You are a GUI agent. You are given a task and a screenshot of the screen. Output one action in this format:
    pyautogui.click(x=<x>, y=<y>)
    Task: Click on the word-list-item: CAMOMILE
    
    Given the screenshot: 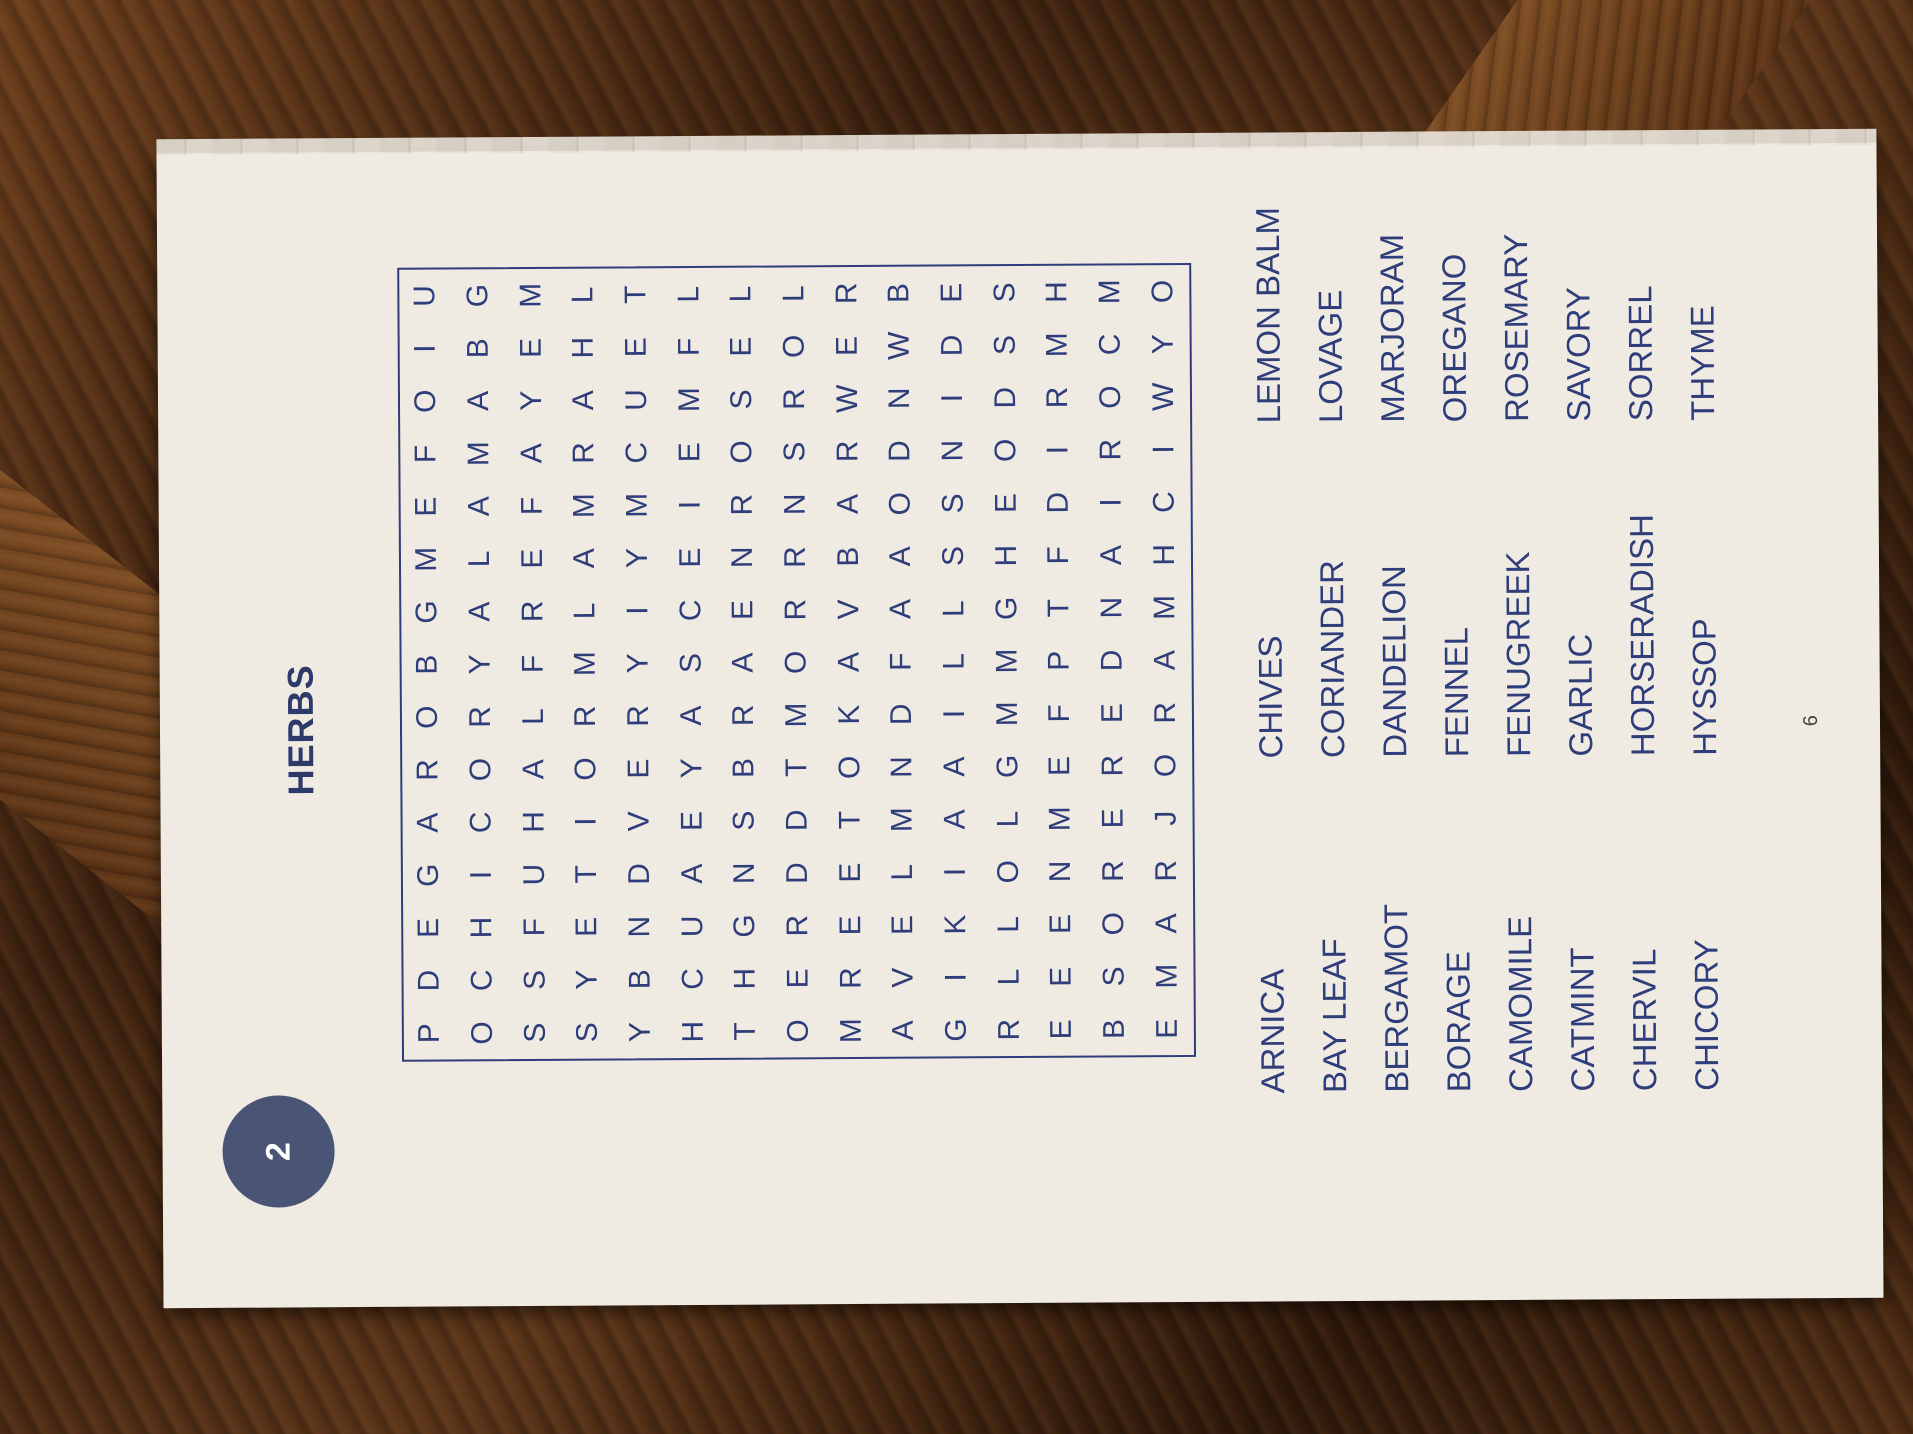 What is the action you would take?
    pyautogui.click(x=1520, y=1004)
    